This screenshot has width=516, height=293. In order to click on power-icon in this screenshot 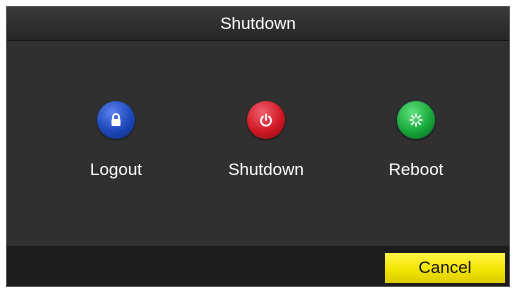, I will do `click(266, 120)`.